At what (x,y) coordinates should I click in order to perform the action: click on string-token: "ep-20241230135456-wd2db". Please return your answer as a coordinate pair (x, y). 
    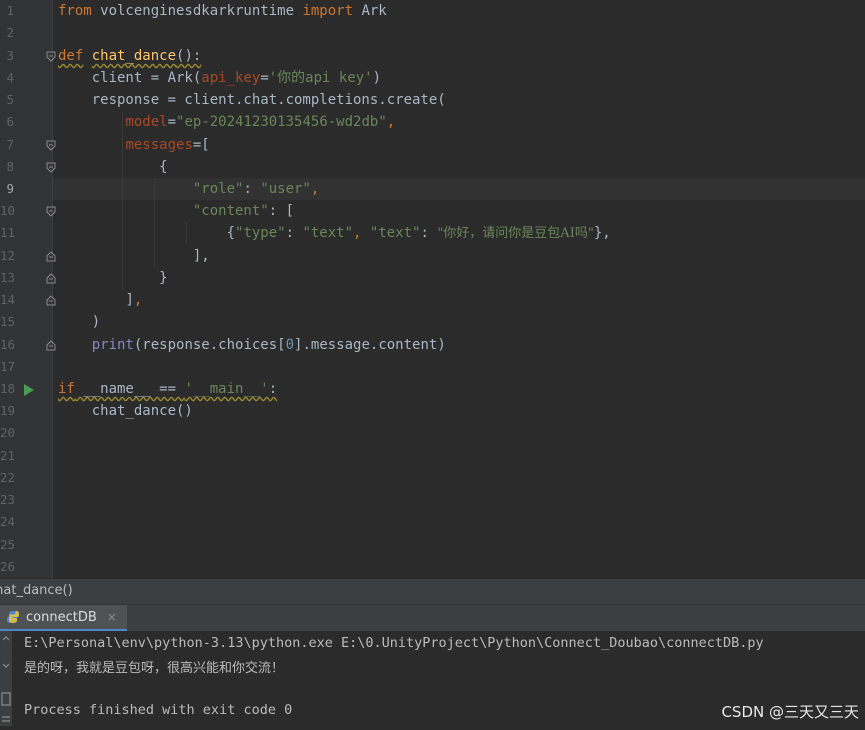
    Looking at the image, I should click on (281, 122).